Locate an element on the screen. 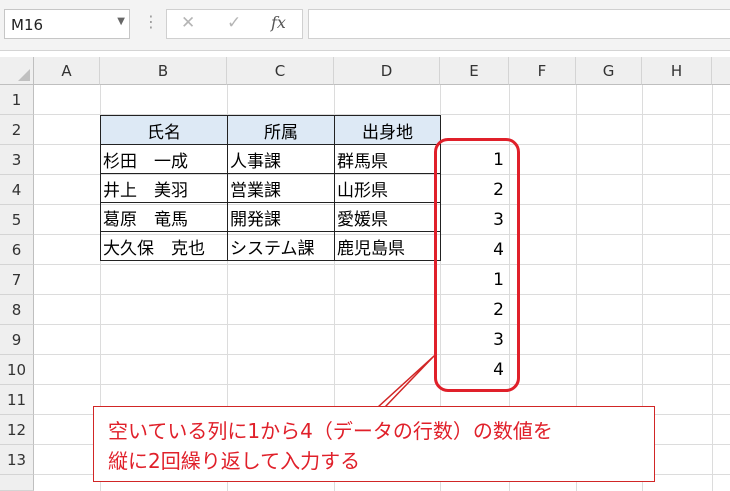  callout-box: 空いている列に1から4（データの行数）の数値を 縦に2回繰り返して入力する is located at coordinates (374, 444).